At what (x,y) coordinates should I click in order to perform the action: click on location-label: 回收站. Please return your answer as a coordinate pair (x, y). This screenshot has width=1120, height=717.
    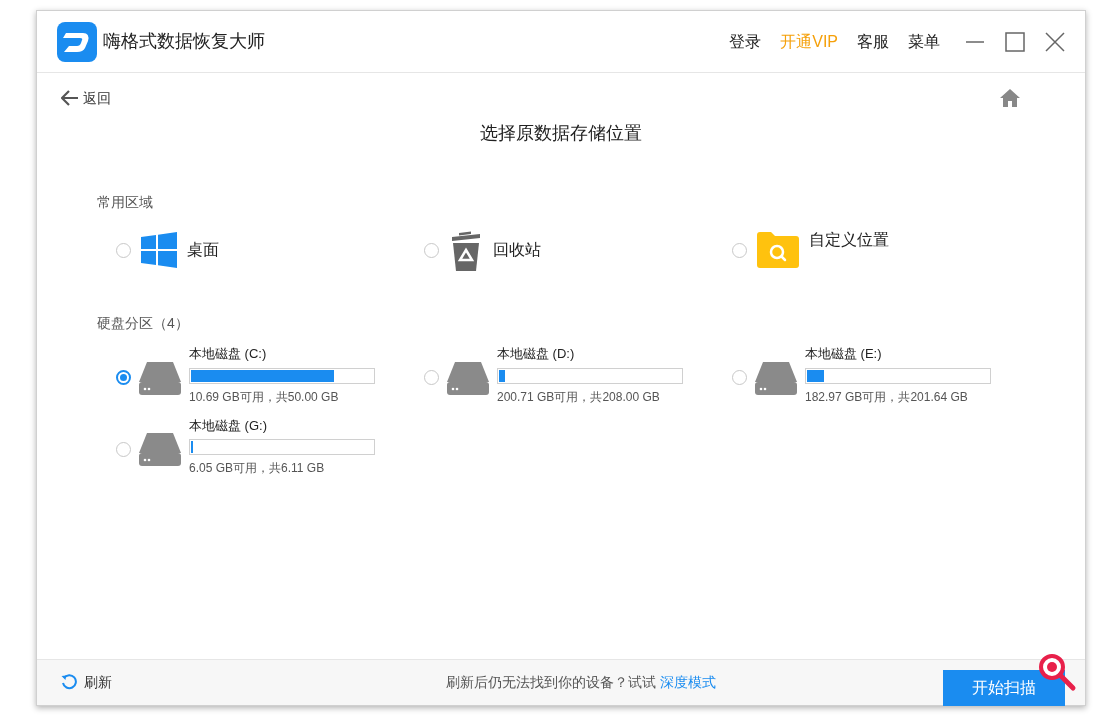
    Looking at the image, I should click on (517, 250).